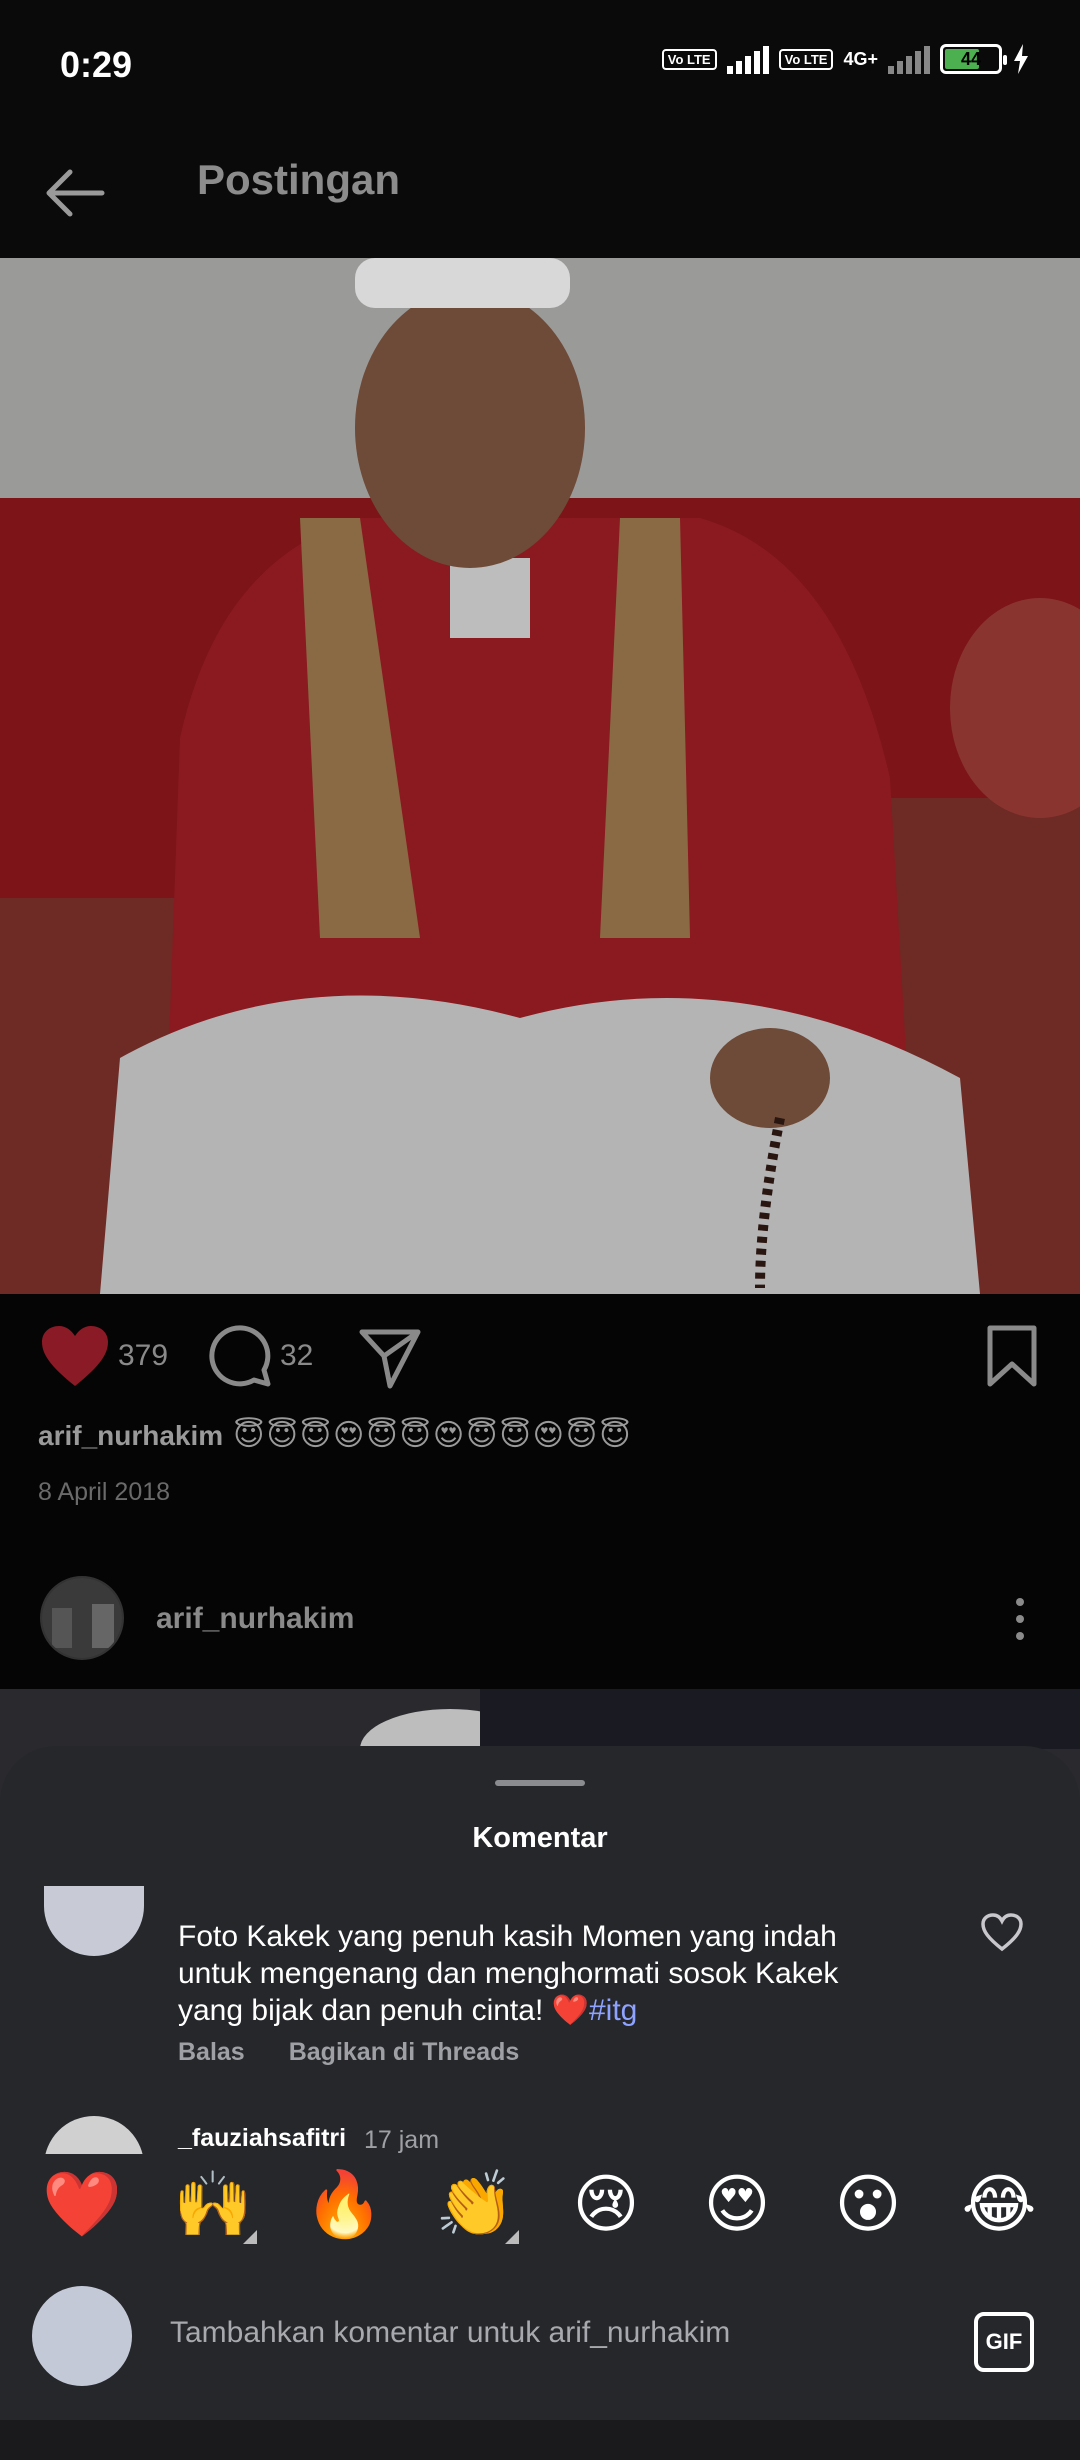 The image size is (1080, 2460). Describe the element at coordinates (971, 58) in the screenshot. I see `battery-level: 44` at that location.